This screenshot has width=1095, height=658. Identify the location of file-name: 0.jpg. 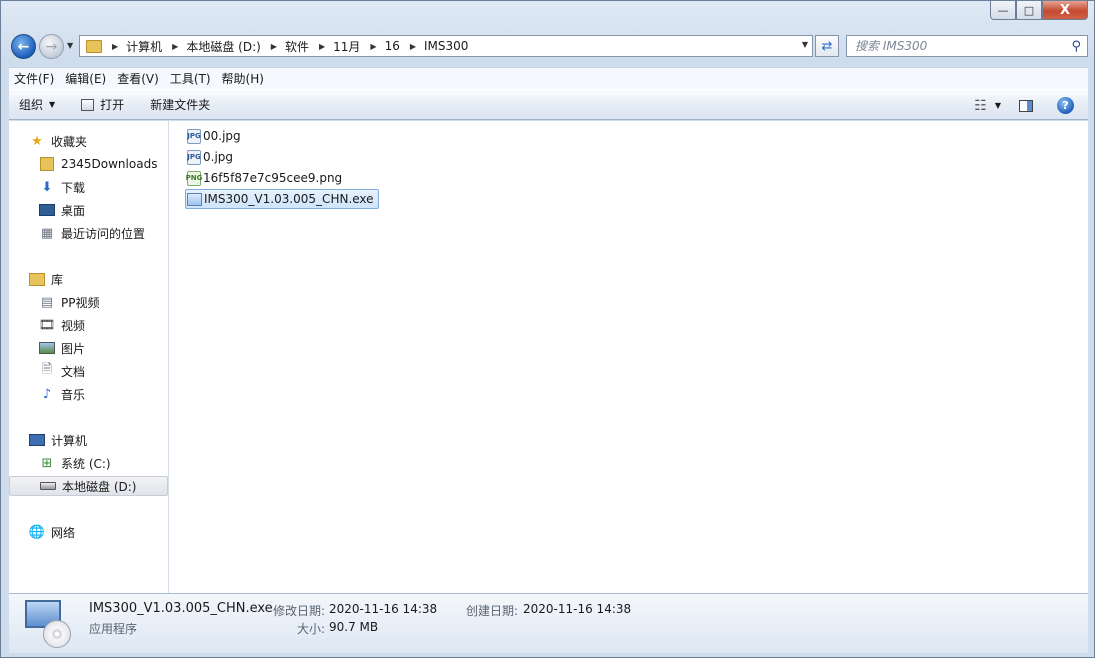
(218, 157).